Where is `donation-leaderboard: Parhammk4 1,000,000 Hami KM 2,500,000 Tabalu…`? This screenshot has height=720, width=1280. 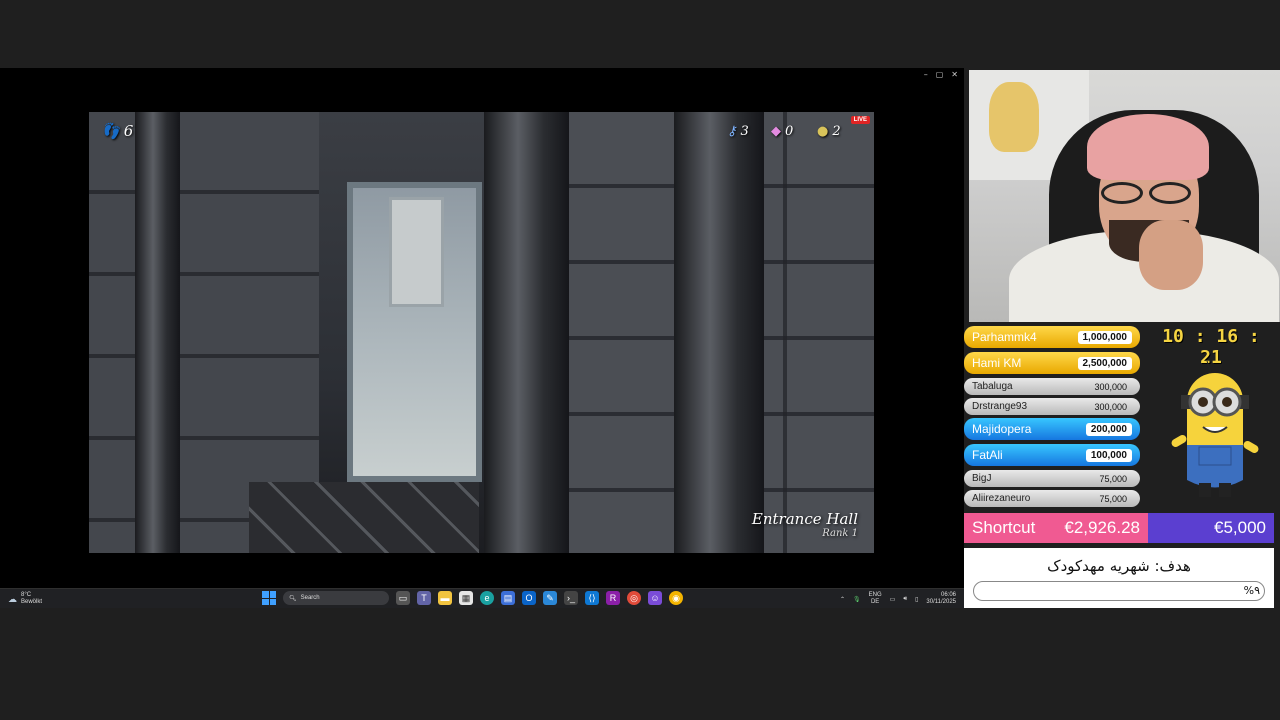
donation-leaderboard: Parhammk4 1,000,000 Hami KM 2,500,000 Tabalu… is located at coordinates (1052, 418).